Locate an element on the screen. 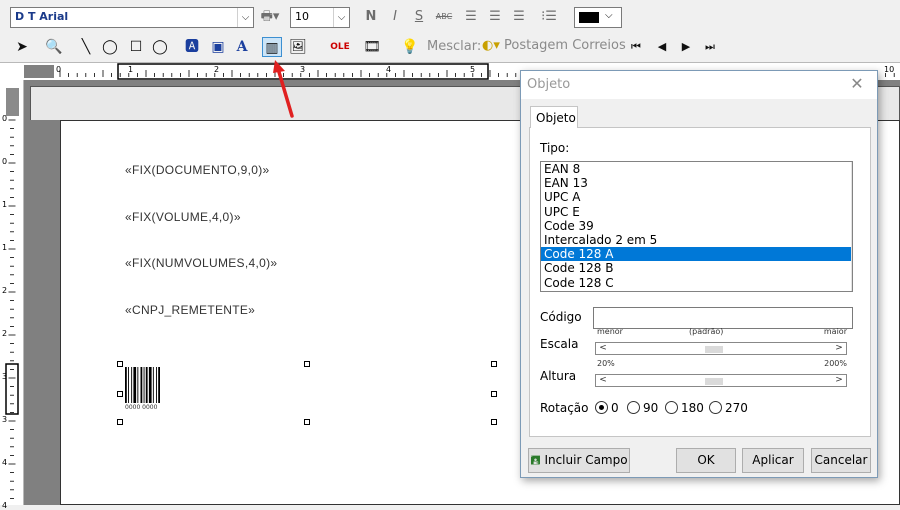  tipo-list-item: Code 128 B is located at coordinates (696, 268).